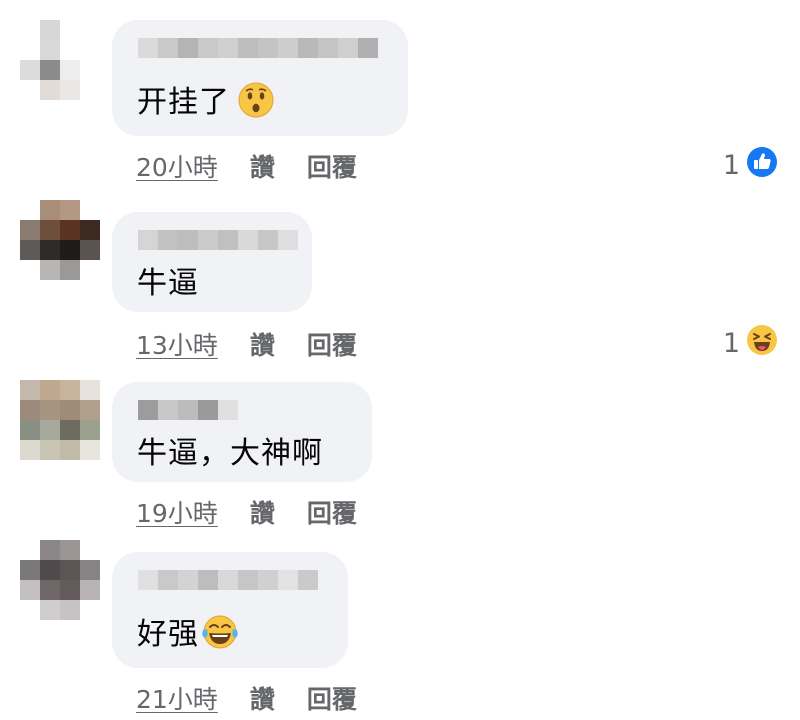 The image size is (800, 720). Describe the element at coordinates (212, 262) in the screenshot. I see `comment-bubble: 牛逼` at that location.